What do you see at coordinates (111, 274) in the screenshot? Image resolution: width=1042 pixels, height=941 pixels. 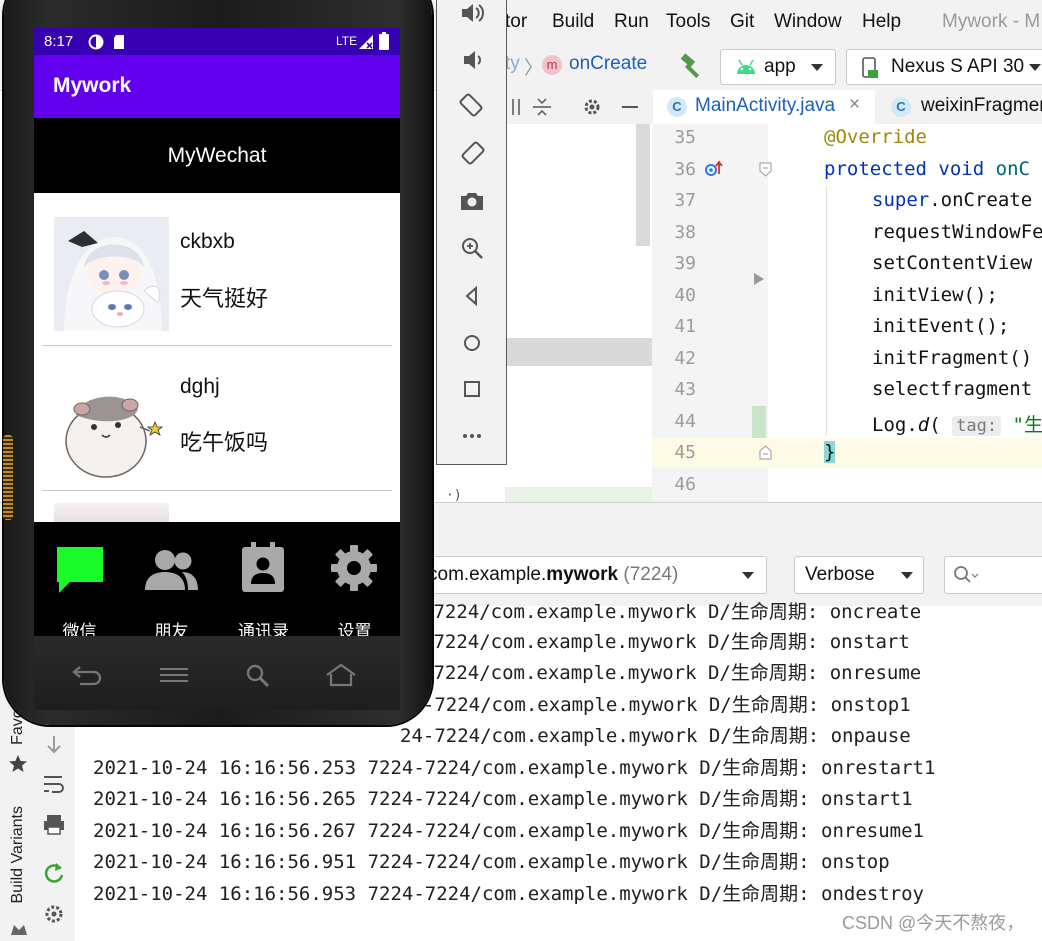 I see `anime-girl-avatar-image` at bounding box center [111, 274].